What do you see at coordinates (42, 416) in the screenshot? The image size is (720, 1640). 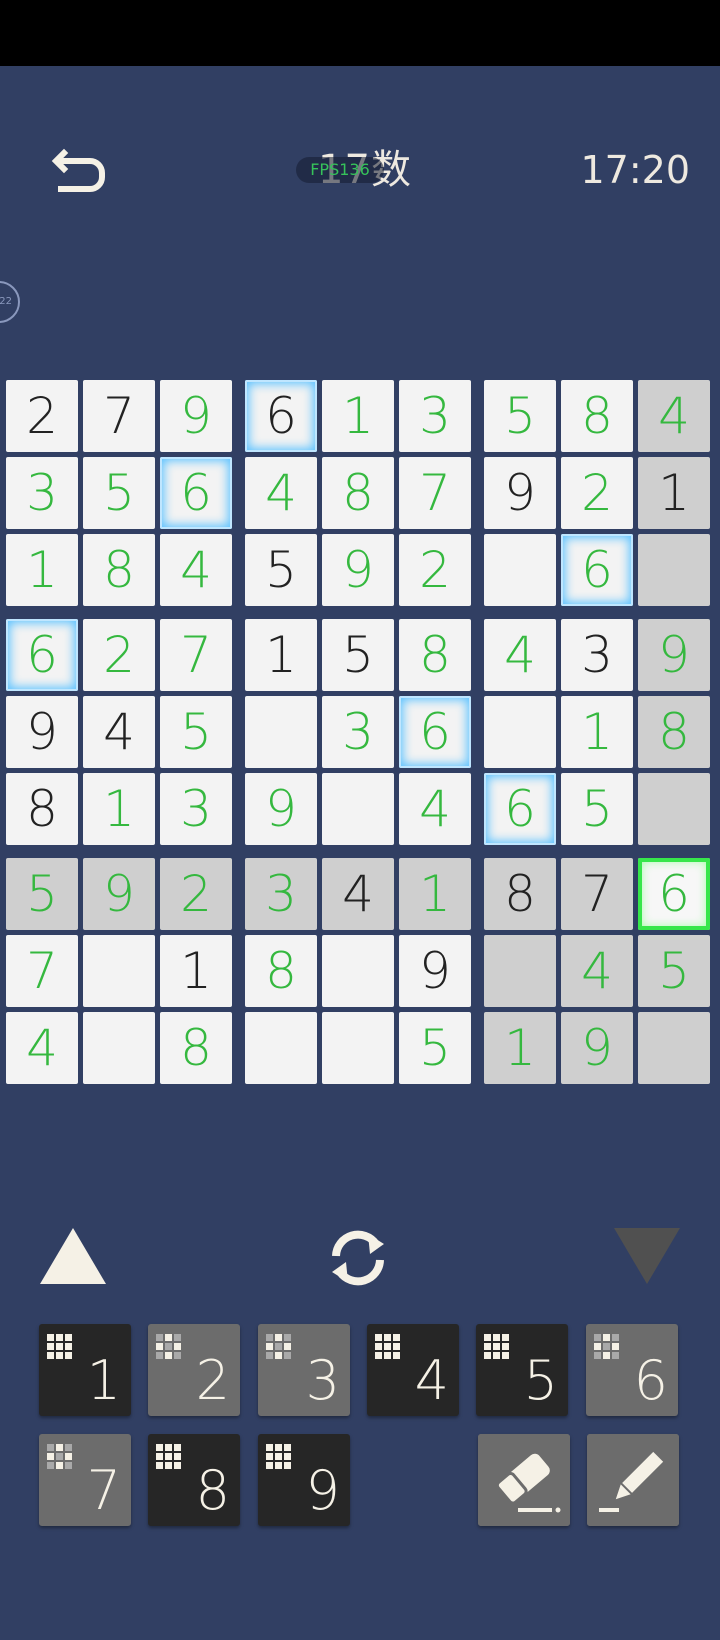 I see `sudoku-cell-r1-c1: 2` at bounding box center [42, 416].